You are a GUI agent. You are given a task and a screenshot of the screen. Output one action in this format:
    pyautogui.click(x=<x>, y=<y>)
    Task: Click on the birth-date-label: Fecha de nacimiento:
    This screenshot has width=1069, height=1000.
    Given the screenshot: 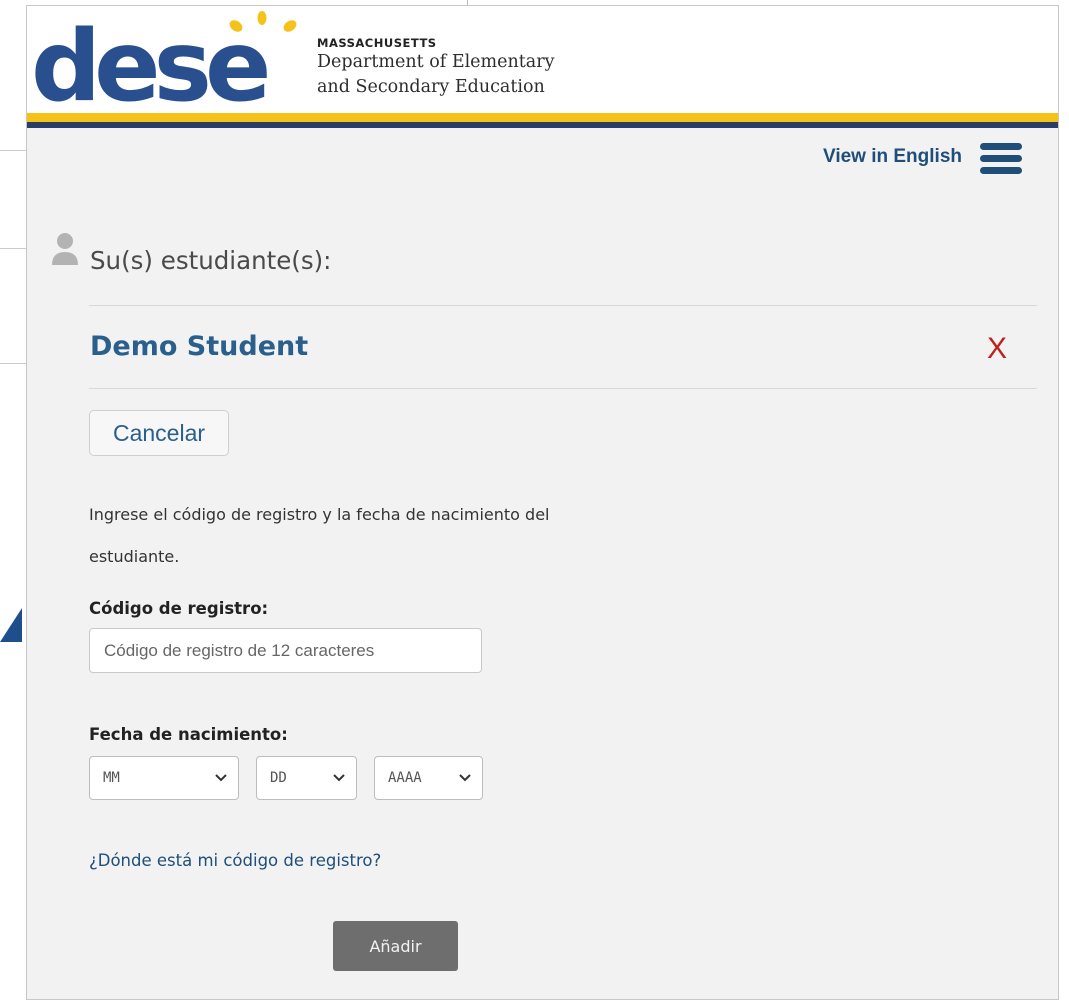 What is the action you would take?
    pyautogui.click(x=188, y=734)
    